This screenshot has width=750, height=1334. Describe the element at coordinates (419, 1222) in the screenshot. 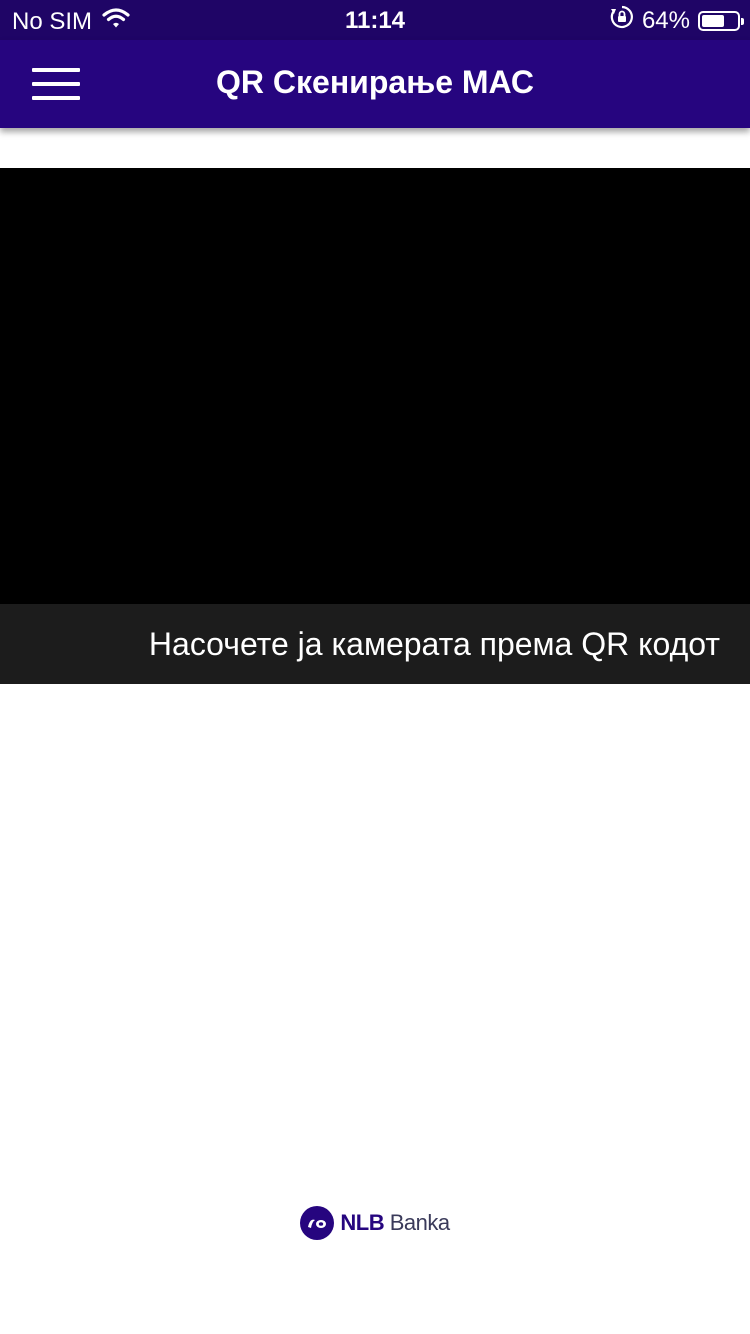

I see `brand-name-light: Banka` at that location.